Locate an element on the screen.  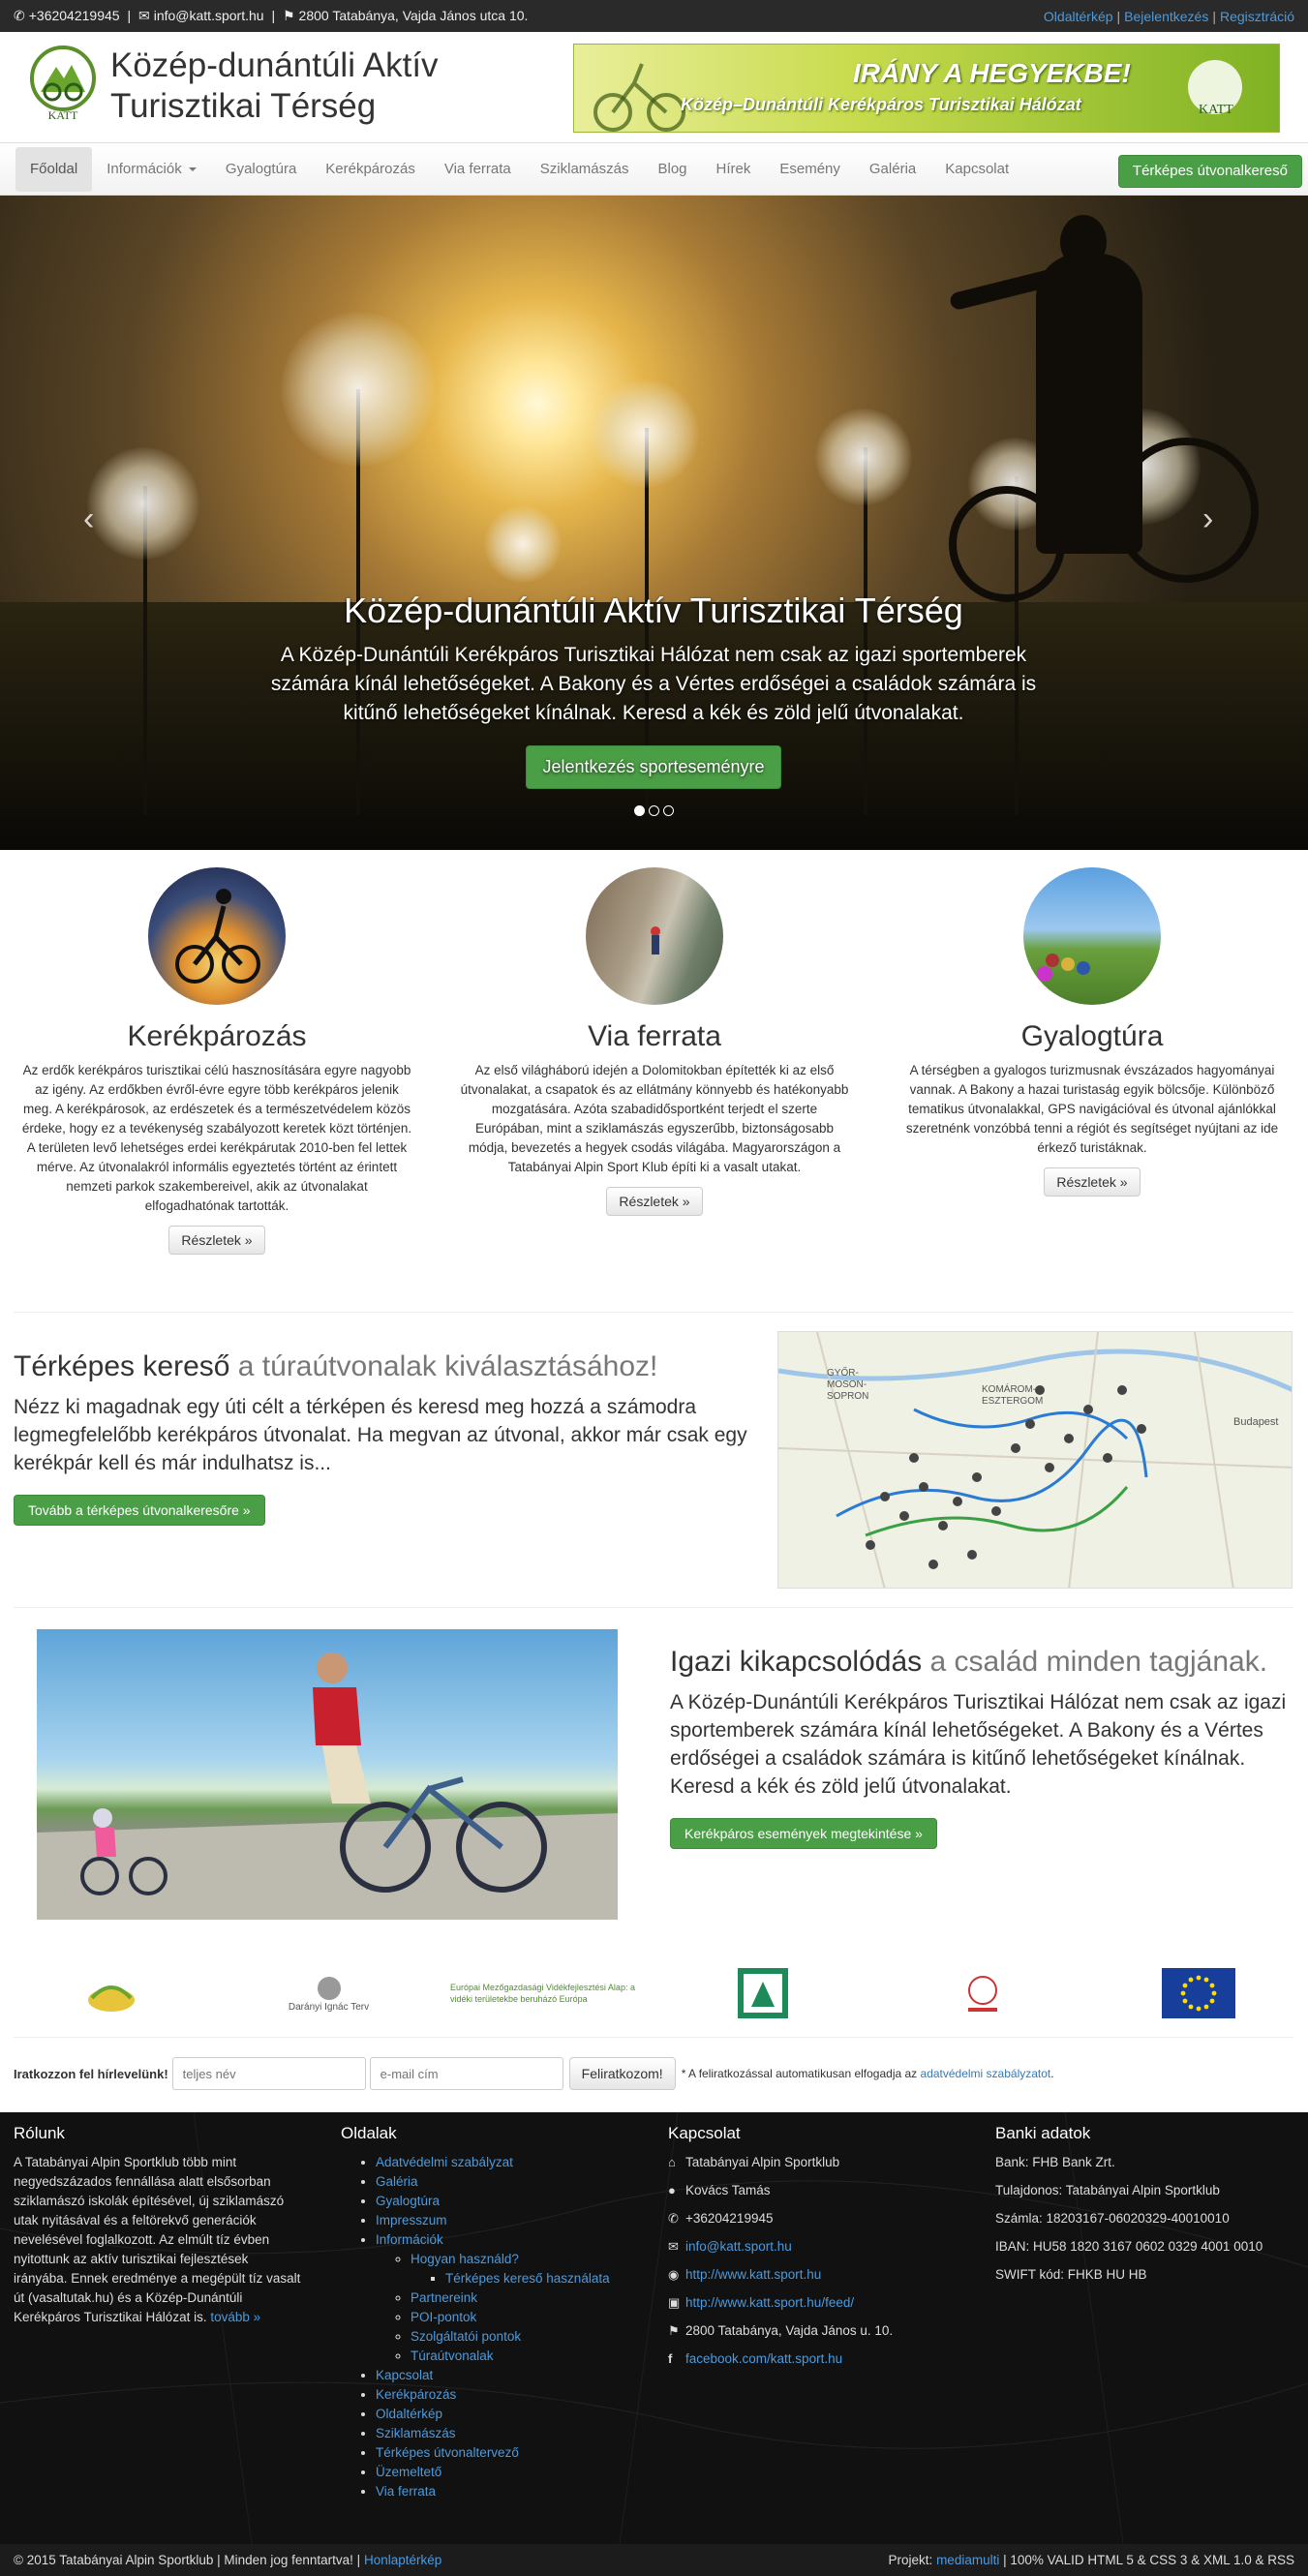
contact-row: ⌂ Tatabányai Alpin Sportklub is located at coordinates (823, 2162).